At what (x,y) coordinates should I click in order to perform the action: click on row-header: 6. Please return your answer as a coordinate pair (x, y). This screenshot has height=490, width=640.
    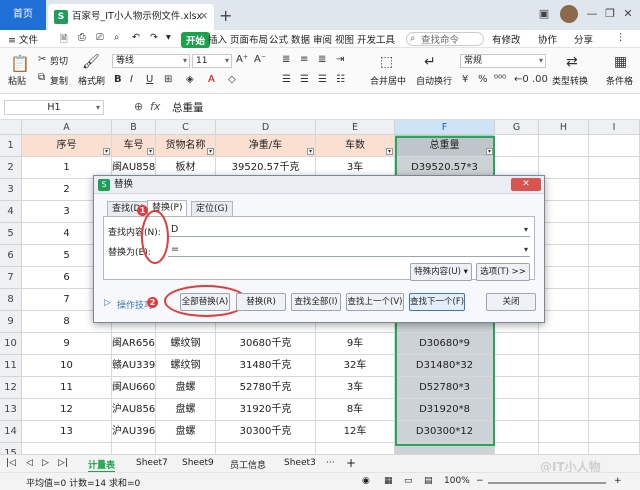
    Looking at the image, I should click on (11, 256).